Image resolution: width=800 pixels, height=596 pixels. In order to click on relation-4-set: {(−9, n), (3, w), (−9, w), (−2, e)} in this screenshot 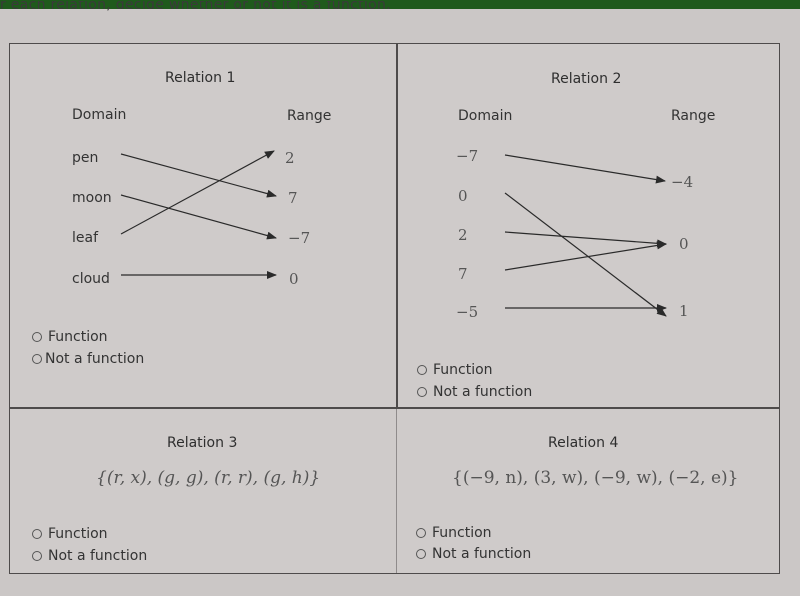, I will do `click(595, 478)`.